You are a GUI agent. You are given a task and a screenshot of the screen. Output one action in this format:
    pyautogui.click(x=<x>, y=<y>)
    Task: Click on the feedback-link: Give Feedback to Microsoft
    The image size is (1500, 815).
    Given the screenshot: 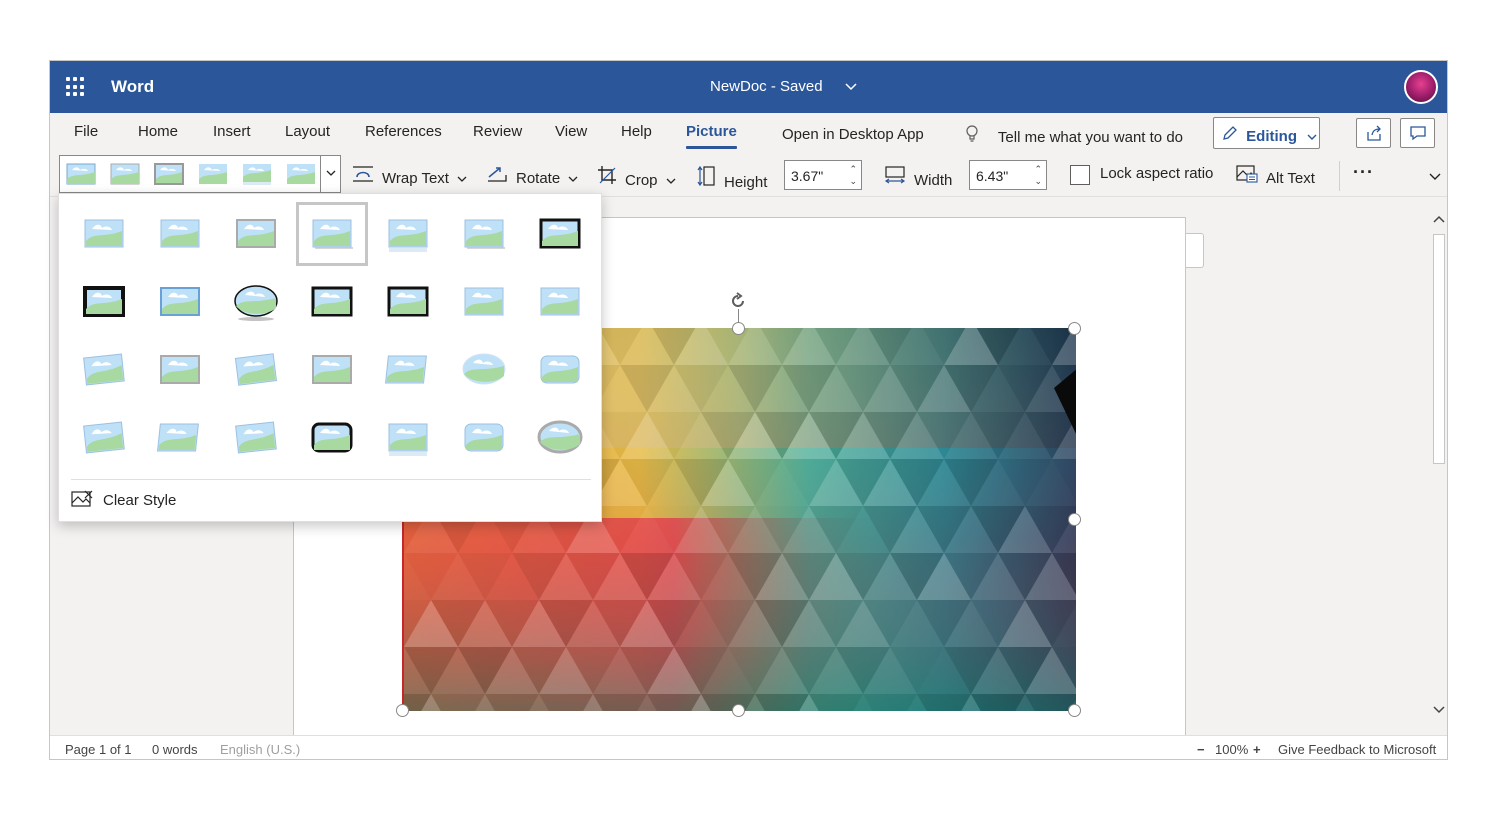 What is the action you would take?
    pyautogui.click(x=1357, y=749)
    